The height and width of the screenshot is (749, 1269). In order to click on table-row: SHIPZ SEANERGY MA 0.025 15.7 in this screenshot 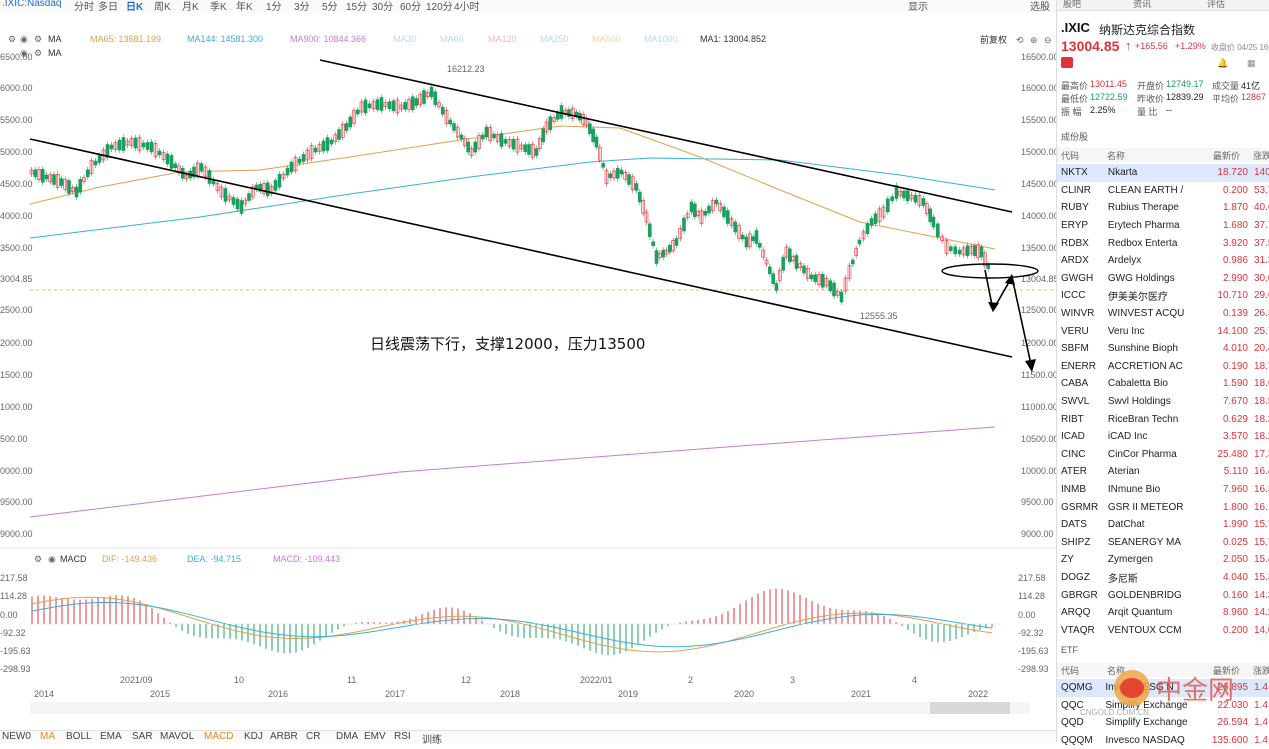, I will do `click(1163, 542)`.